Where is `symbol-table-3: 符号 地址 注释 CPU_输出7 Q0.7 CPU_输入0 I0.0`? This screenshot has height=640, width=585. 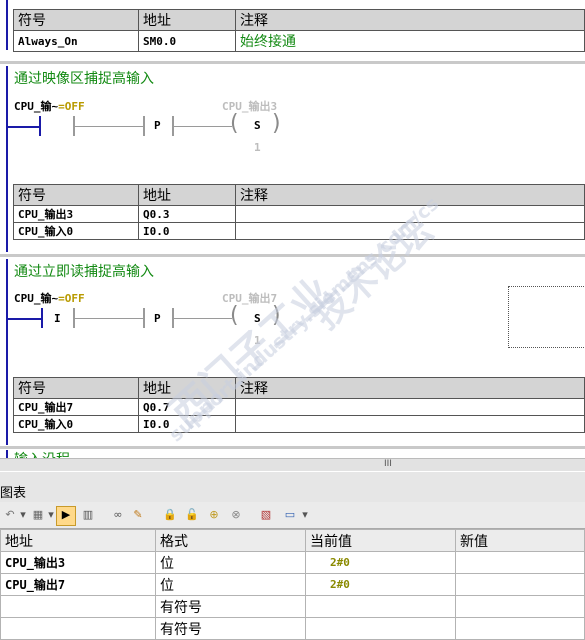
symbol-table-3: 符号 地址 注释 CPU_输出7 Q0.7 CPU_输入0 I0.0 is located at coordinates (299, 405).